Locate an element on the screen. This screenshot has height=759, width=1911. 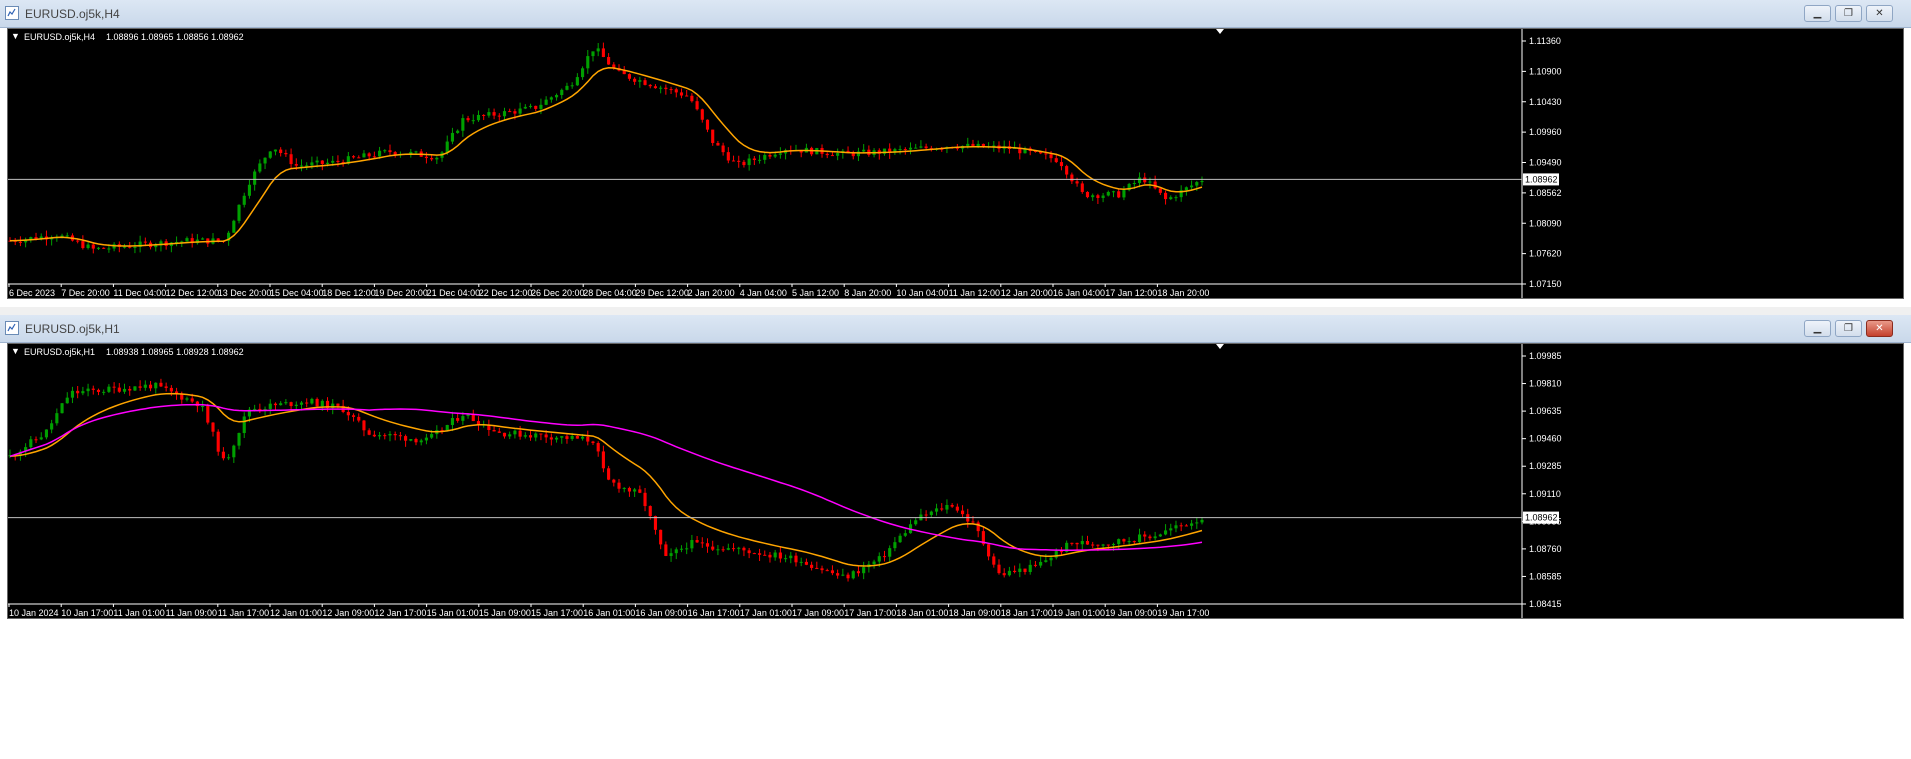
time-axis-label: 17 Jan 12:00 is located at coordinates (1131, 293).